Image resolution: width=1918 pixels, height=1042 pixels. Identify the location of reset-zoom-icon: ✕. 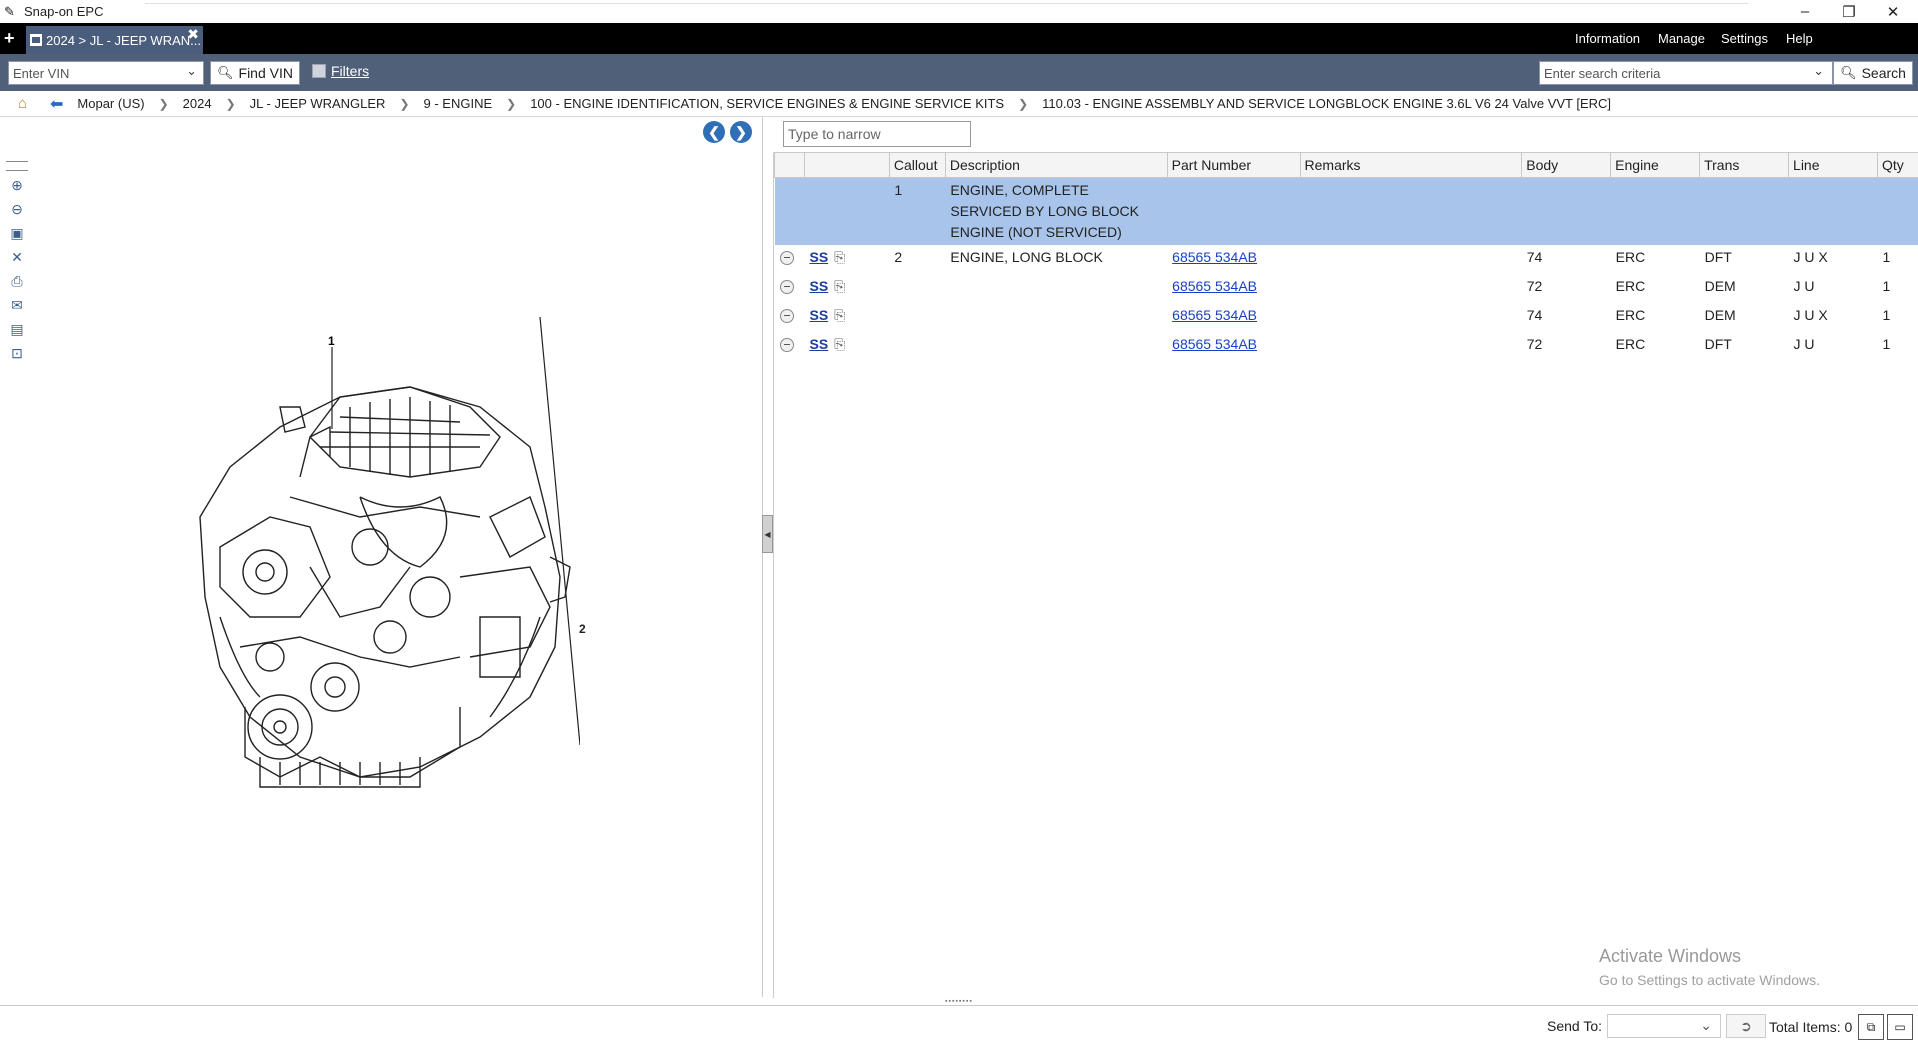
(17, 257).